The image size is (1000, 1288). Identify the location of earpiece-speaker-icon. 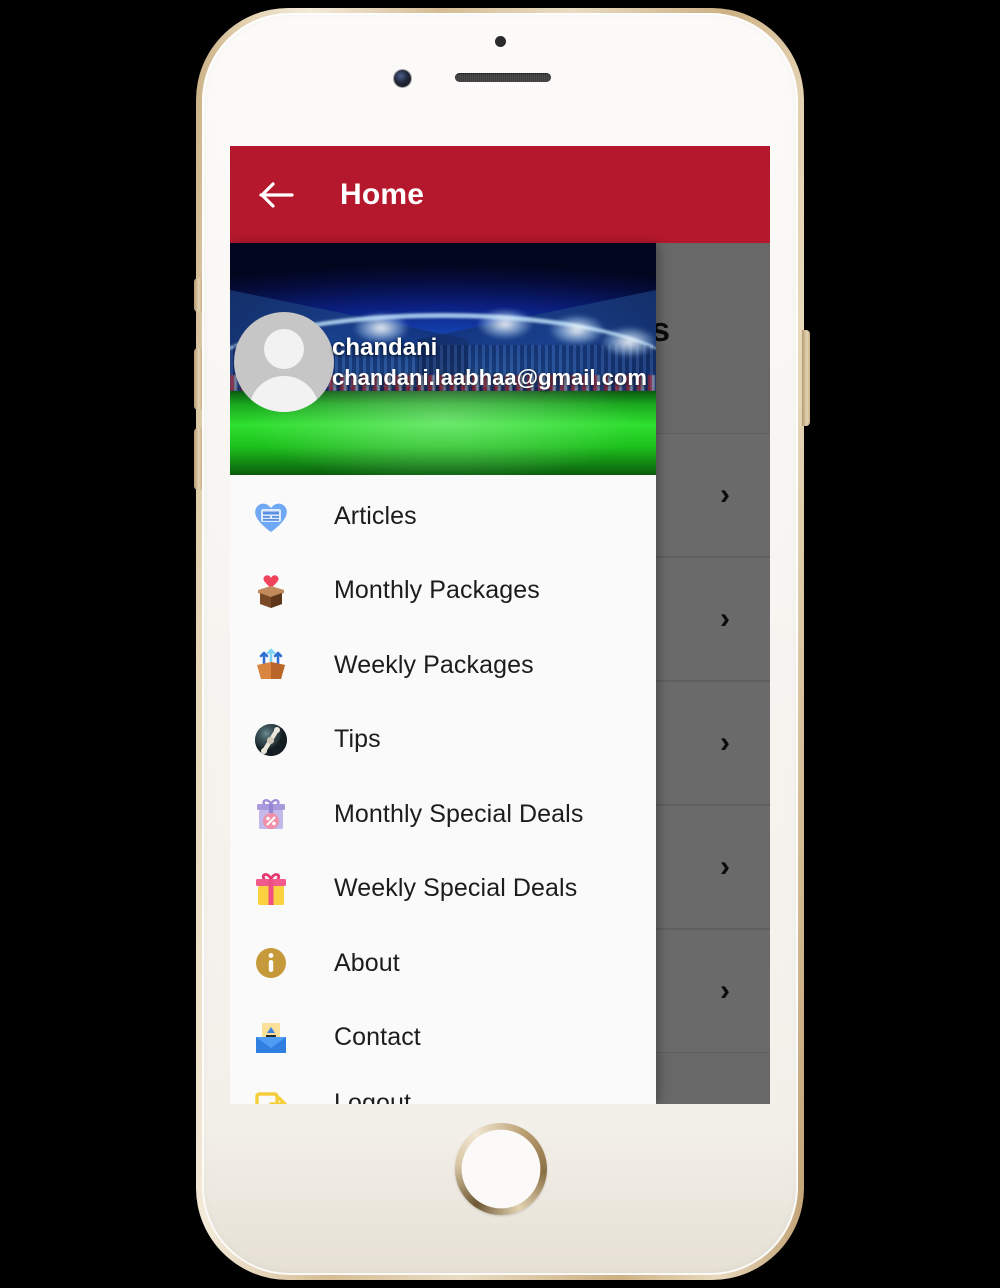
(503, 77).